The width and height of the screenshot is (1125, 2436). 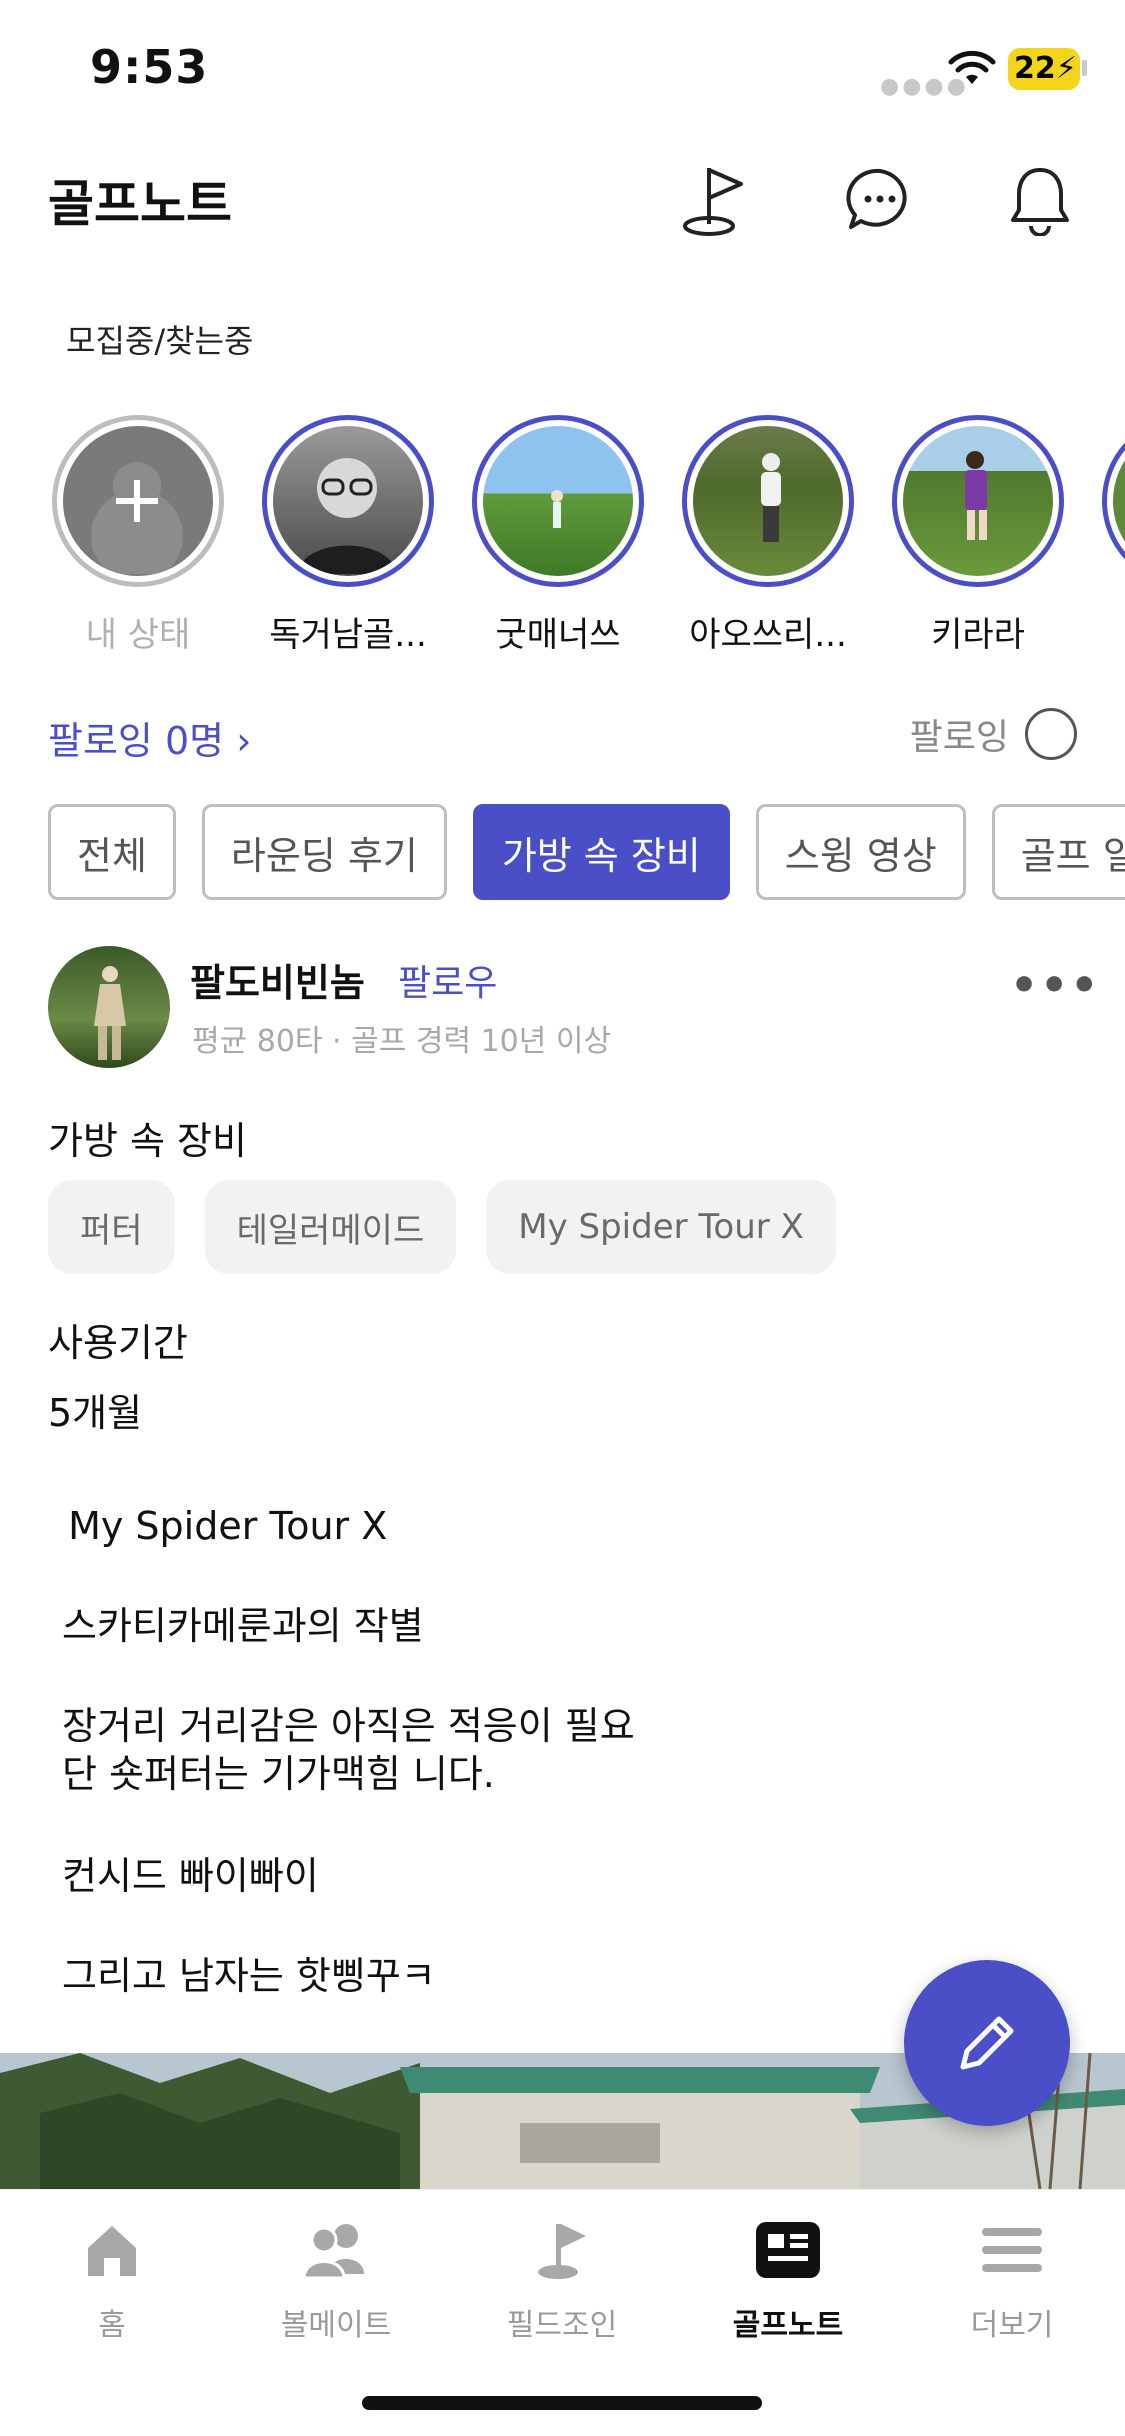 I want to click on write-post-button, so click(x=987, y=2043).